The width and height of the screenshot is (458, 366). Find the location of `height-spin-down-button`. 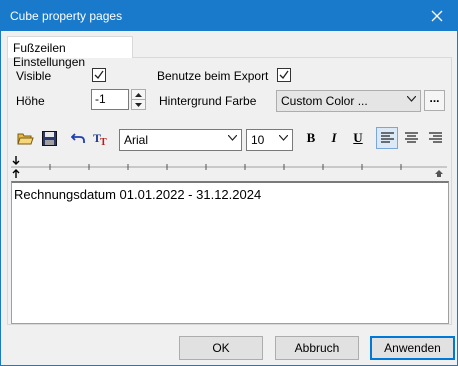

height-spin-down-button is located at coordinates (138, 104).